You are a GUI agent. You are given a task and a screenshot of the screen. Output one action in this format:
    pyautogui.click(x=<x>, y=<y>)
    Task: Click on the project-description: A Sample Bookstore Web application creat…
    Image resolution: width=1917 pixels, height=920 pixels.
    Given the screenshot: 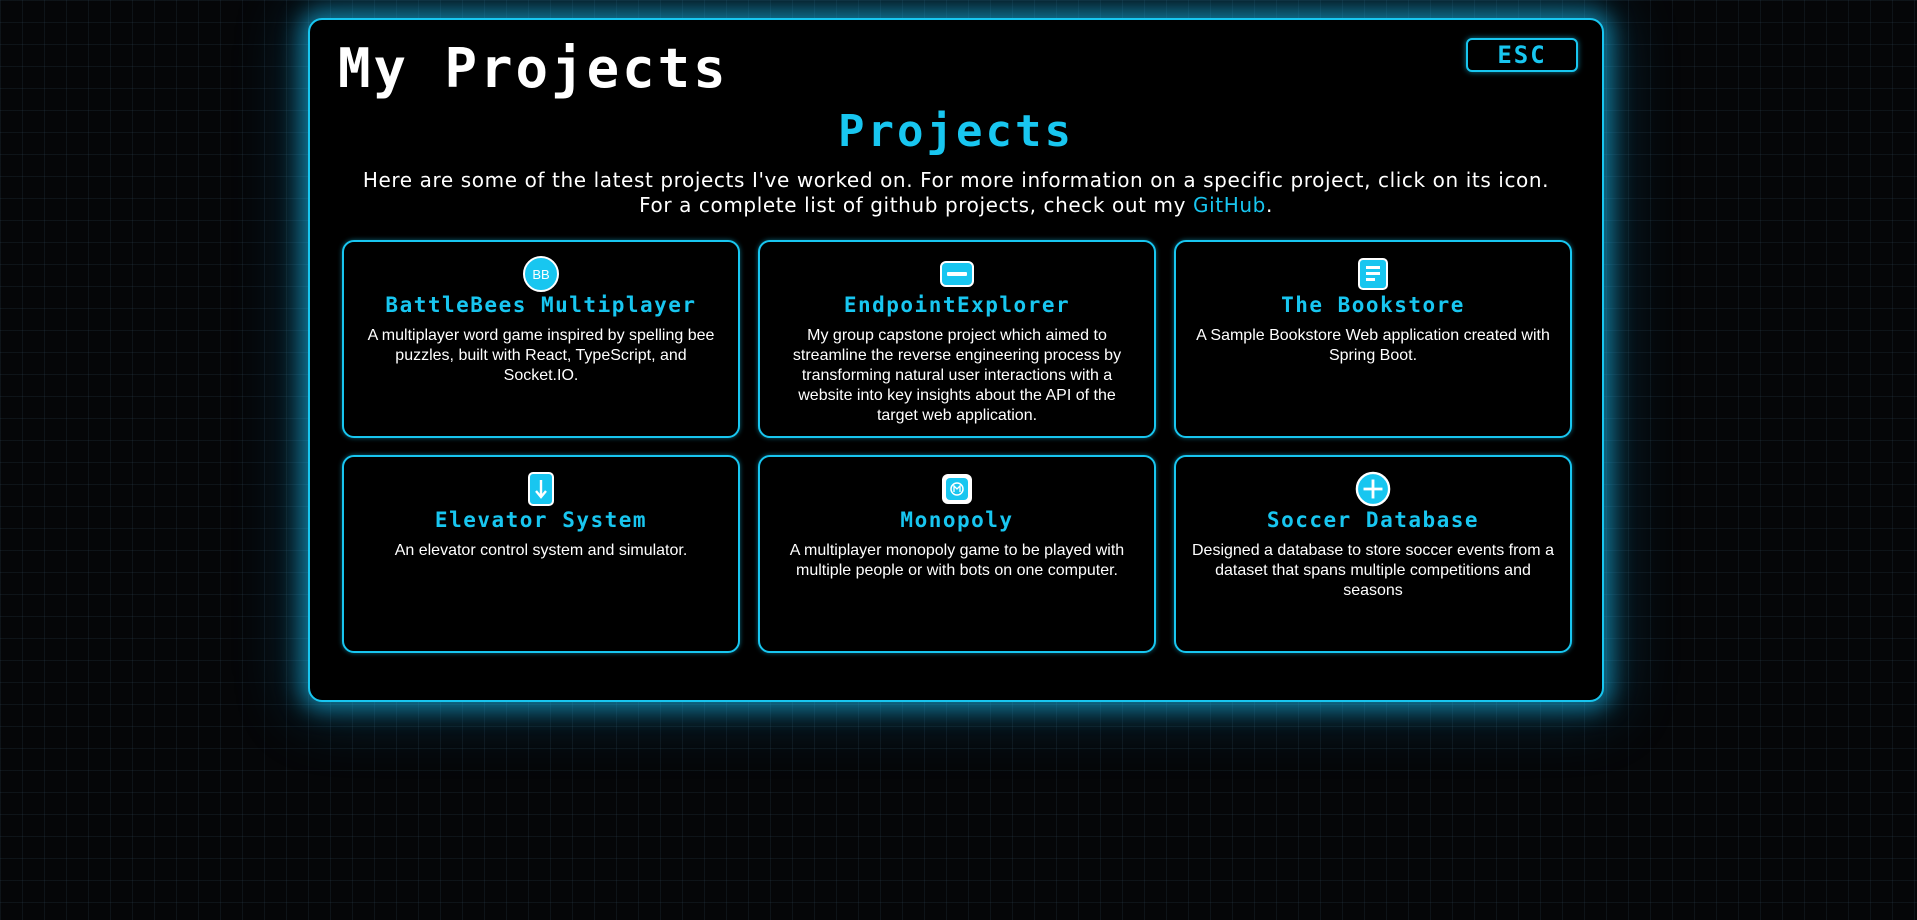 What is the action you would take?
    pyautogui.click(x=1373, y=346)
    